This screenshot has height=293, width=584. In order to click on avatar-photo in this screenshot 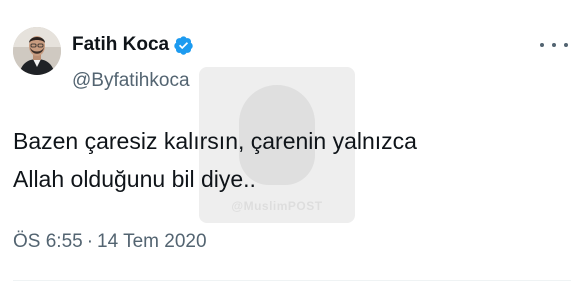, I will do `click(37, 51)`.